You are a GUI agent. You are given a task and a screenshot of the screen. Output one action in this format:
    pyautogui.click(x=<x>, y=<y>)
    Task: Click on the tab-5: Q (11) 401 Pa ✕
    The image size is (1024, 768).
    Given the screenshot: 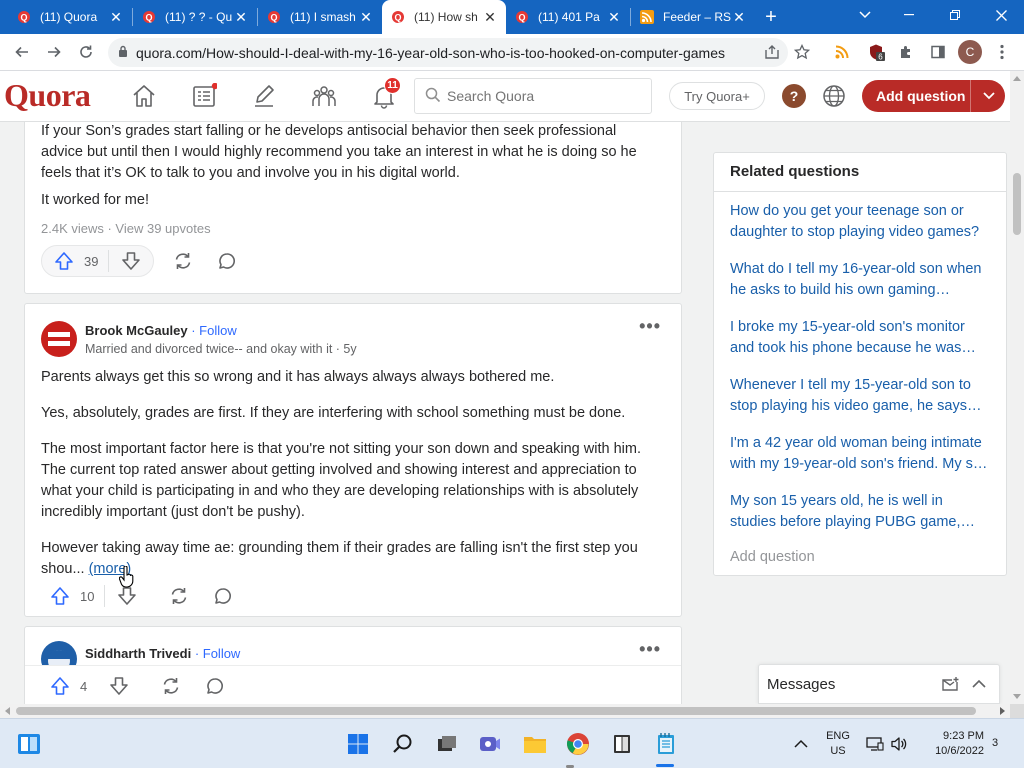 What is the action you would take?
    pyautogui.click(x=568, y=17)
    